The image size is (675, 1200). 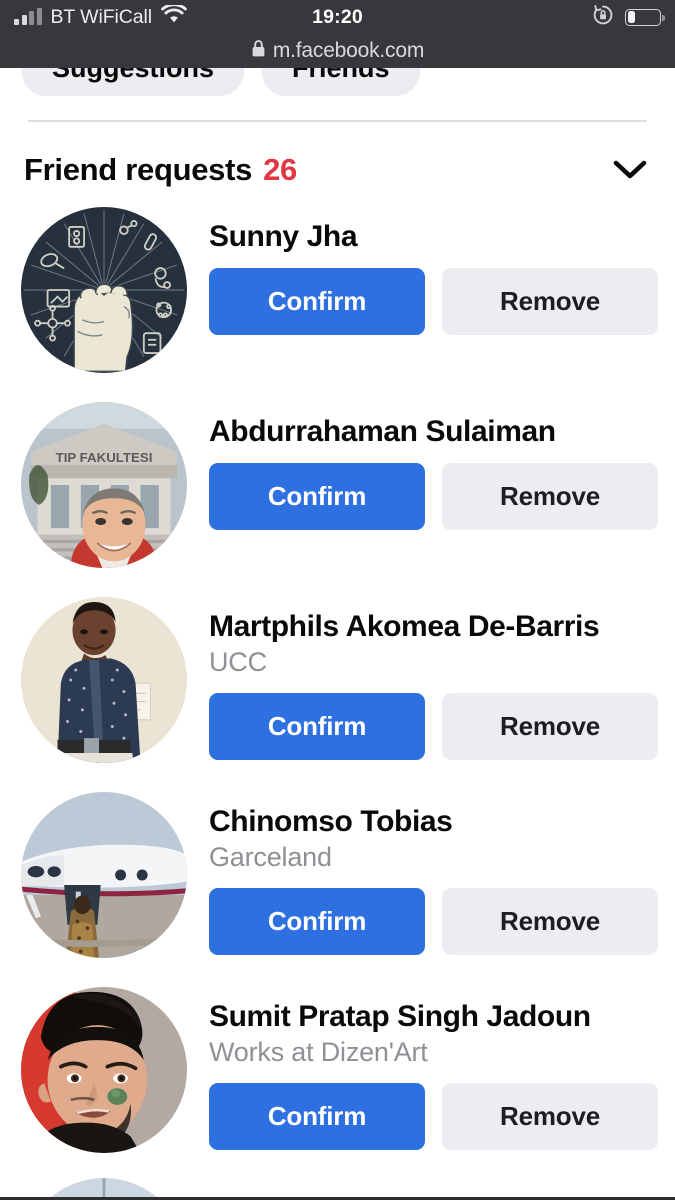 What do you see at coordinates (280, 169) in the screenshot?
I see `request-count-badge: 26` at bounding box center [280, 169].